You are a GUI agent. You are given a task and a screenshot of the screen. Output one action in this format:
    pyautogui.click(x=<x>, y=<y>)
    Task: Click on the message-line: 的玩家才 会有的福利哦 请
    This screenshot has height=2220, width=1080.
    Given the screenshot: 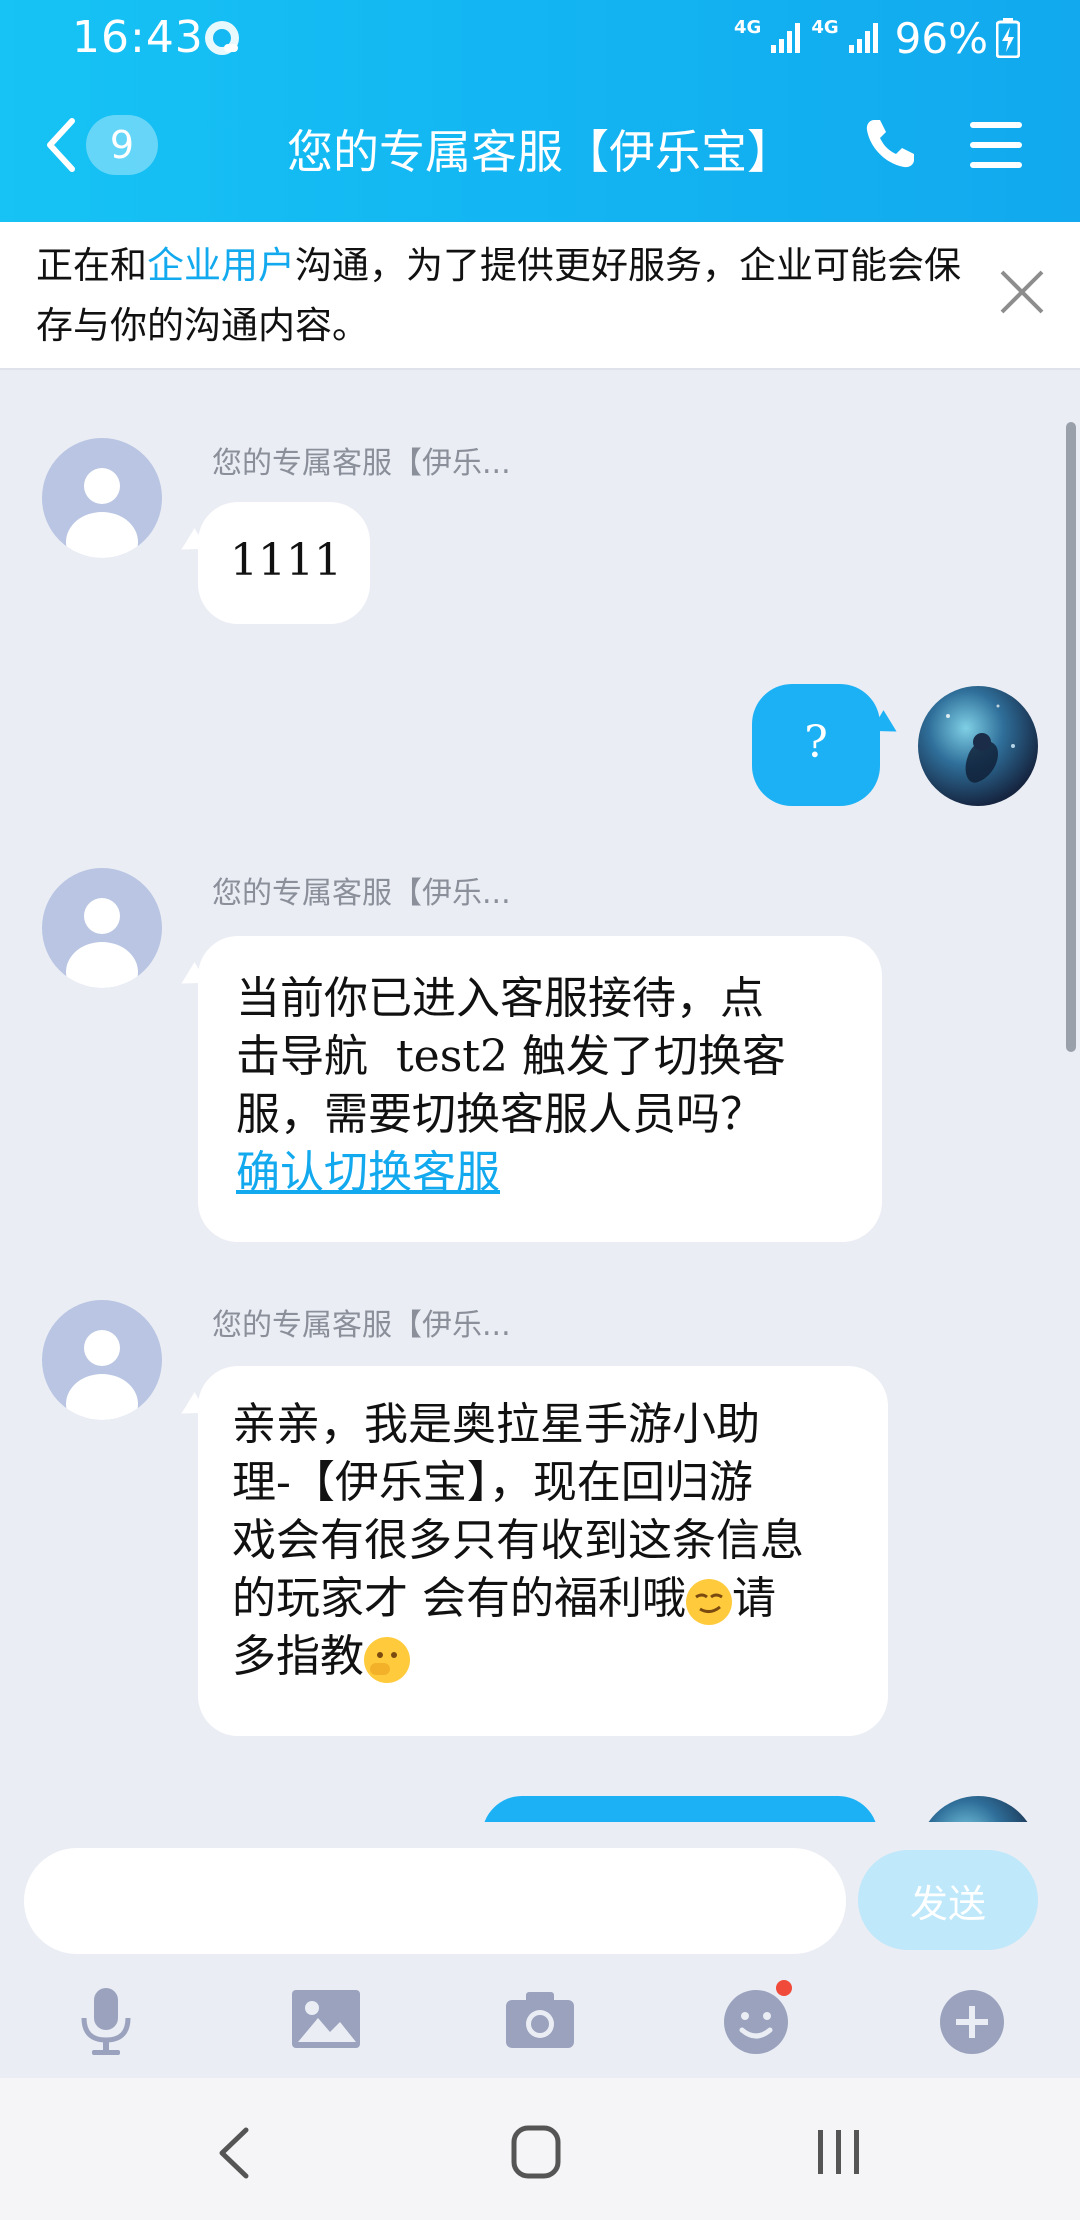 What is the action you would take?
    pyautogui.click(x=560, y=1599)
    